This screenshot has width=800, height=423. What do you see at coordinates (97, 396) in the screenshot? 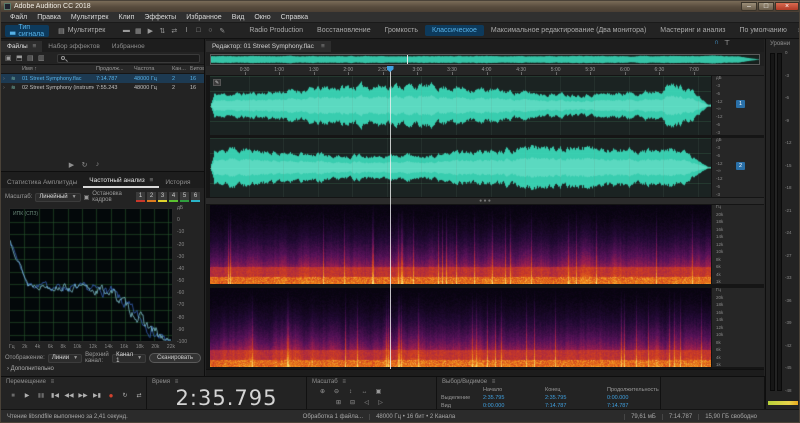
I see `skip-forward-button: ▶▮` at bounding box center [97, 396].